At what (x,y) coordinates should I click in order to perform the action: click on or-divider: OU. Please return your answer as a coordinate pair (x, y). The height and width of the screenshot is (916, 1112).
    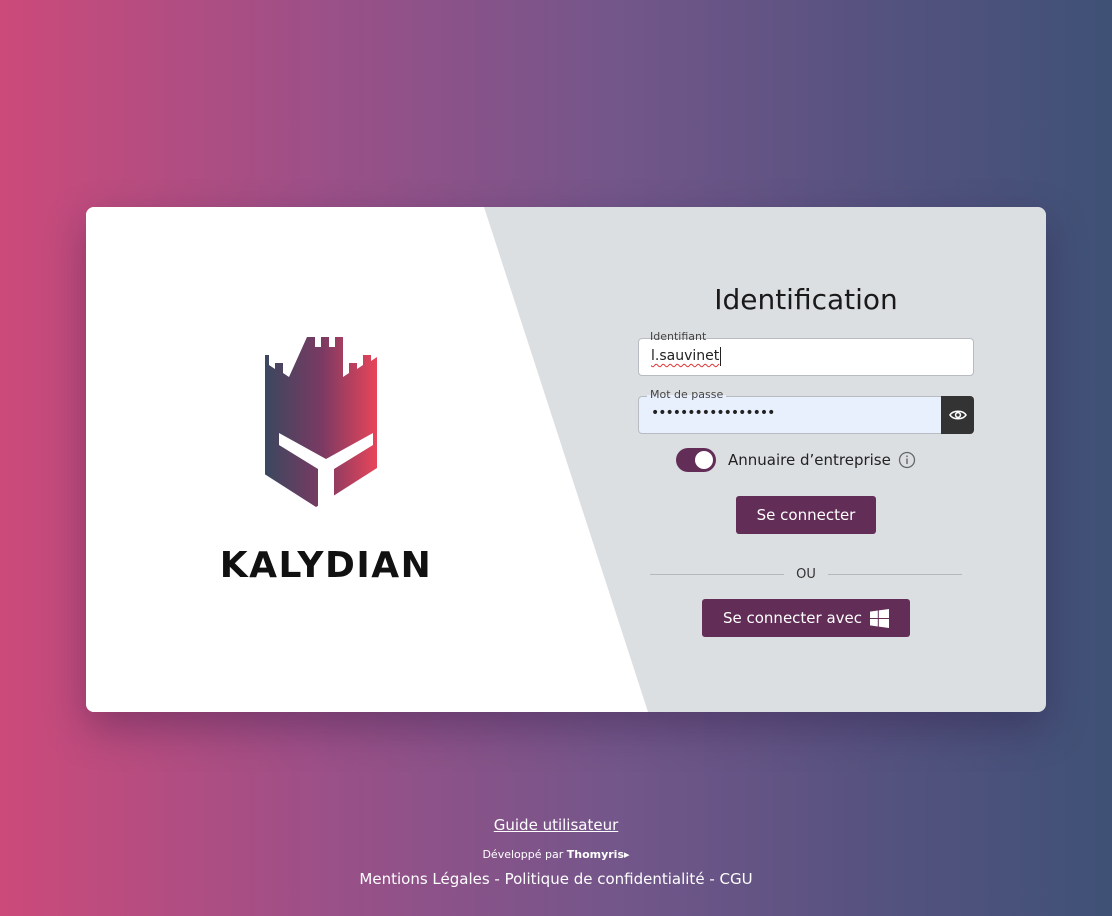
    Looking at the image, I should click on (806, 575).